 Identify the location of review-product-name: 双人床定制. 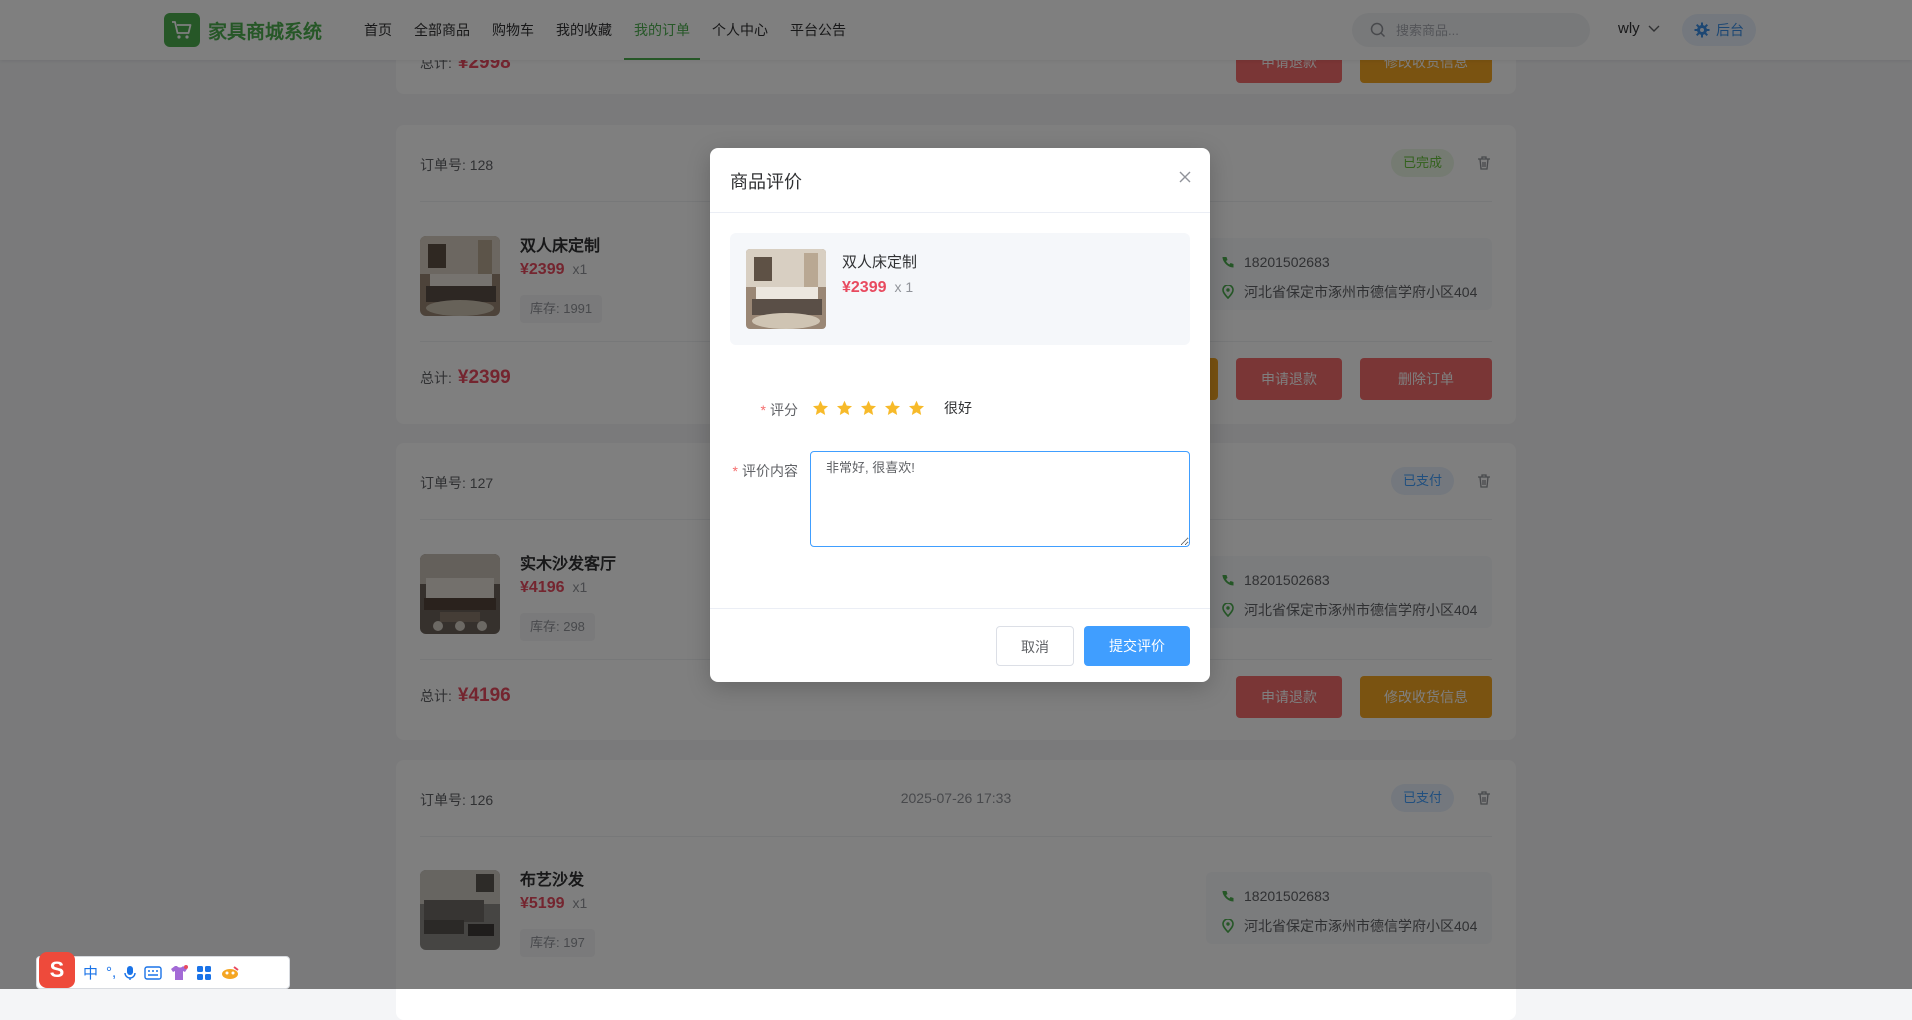
(880, 262).